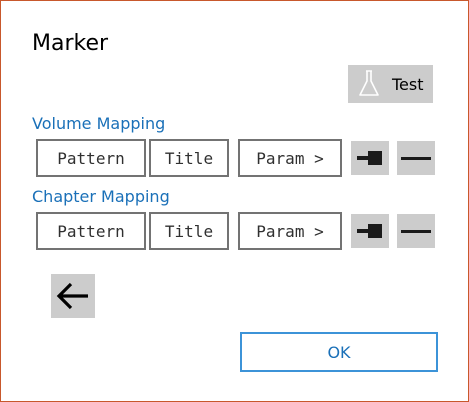 This screenshot has width=469, height=402. I want to click on volume-mapping-label: Volume Mapping, so click(99, 123).